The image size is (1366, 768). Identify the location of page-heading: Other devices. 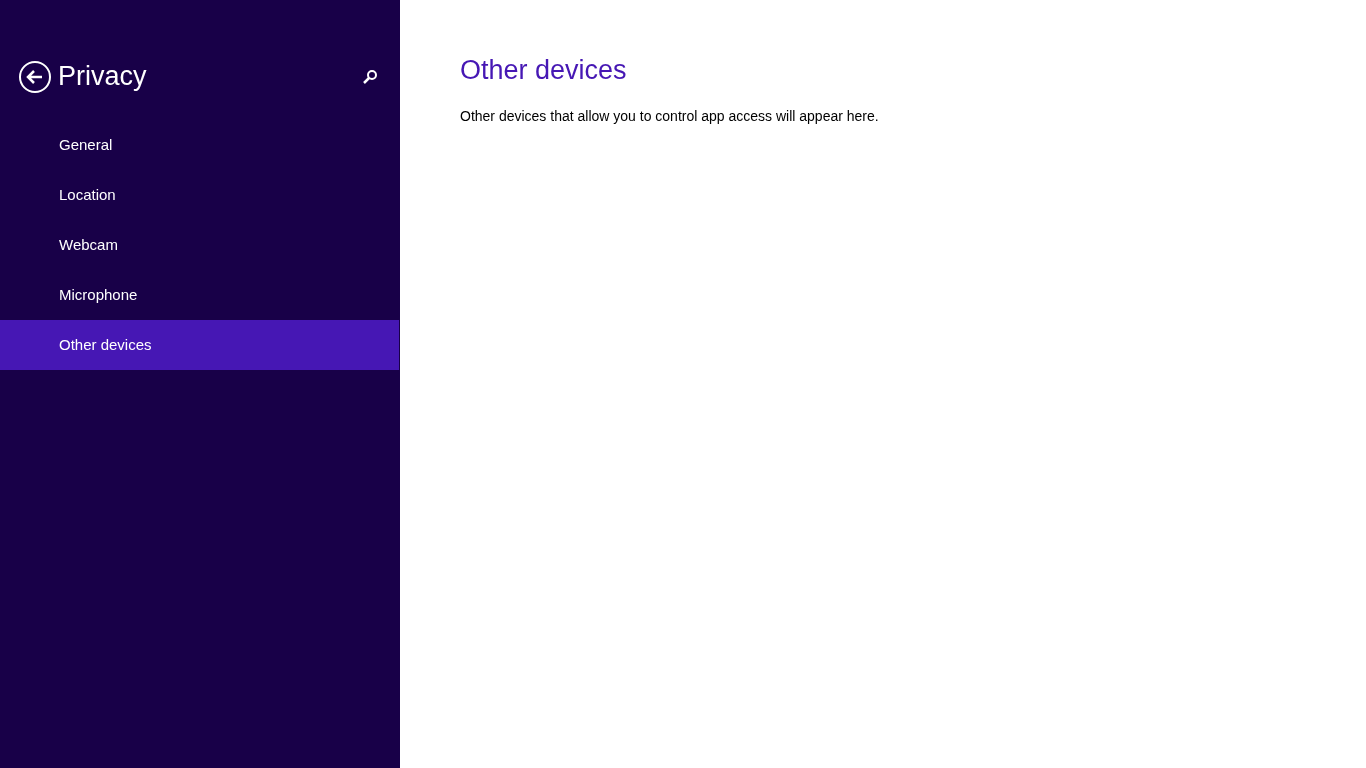
(544, 70).